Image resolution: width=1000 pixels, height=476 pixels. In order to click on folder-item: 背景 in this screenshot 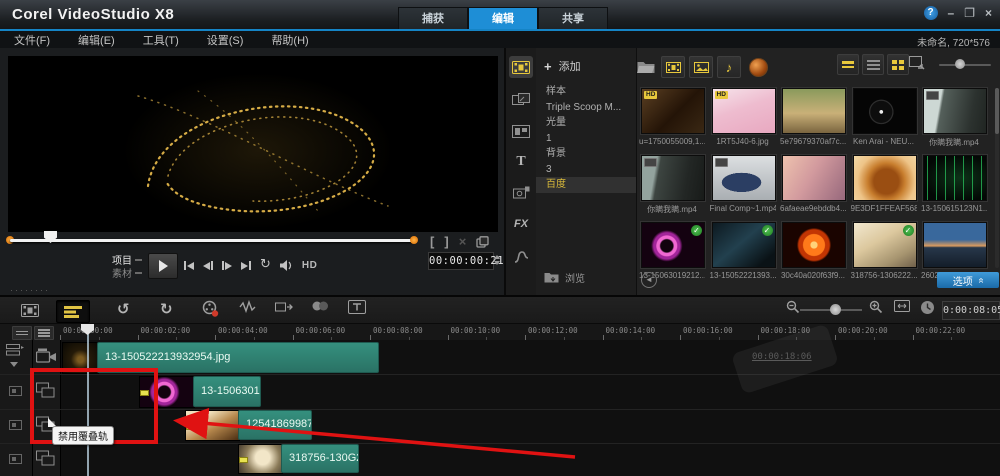, I will do `click(586, 154)`.